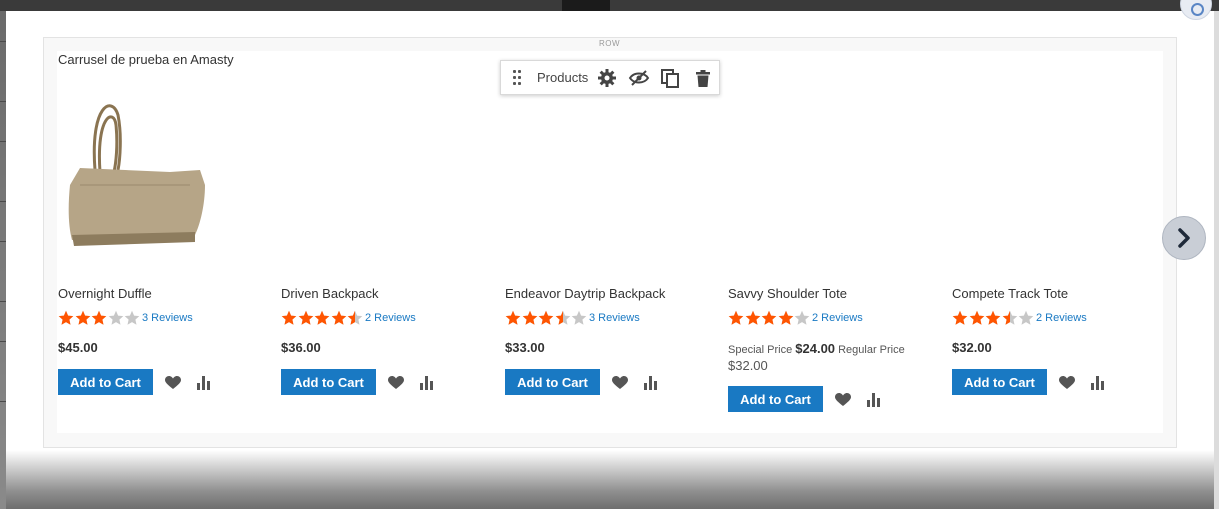  Describe the element at coordinates (610, 479) in the screenshot. I see `bottom-overlay` at that location.